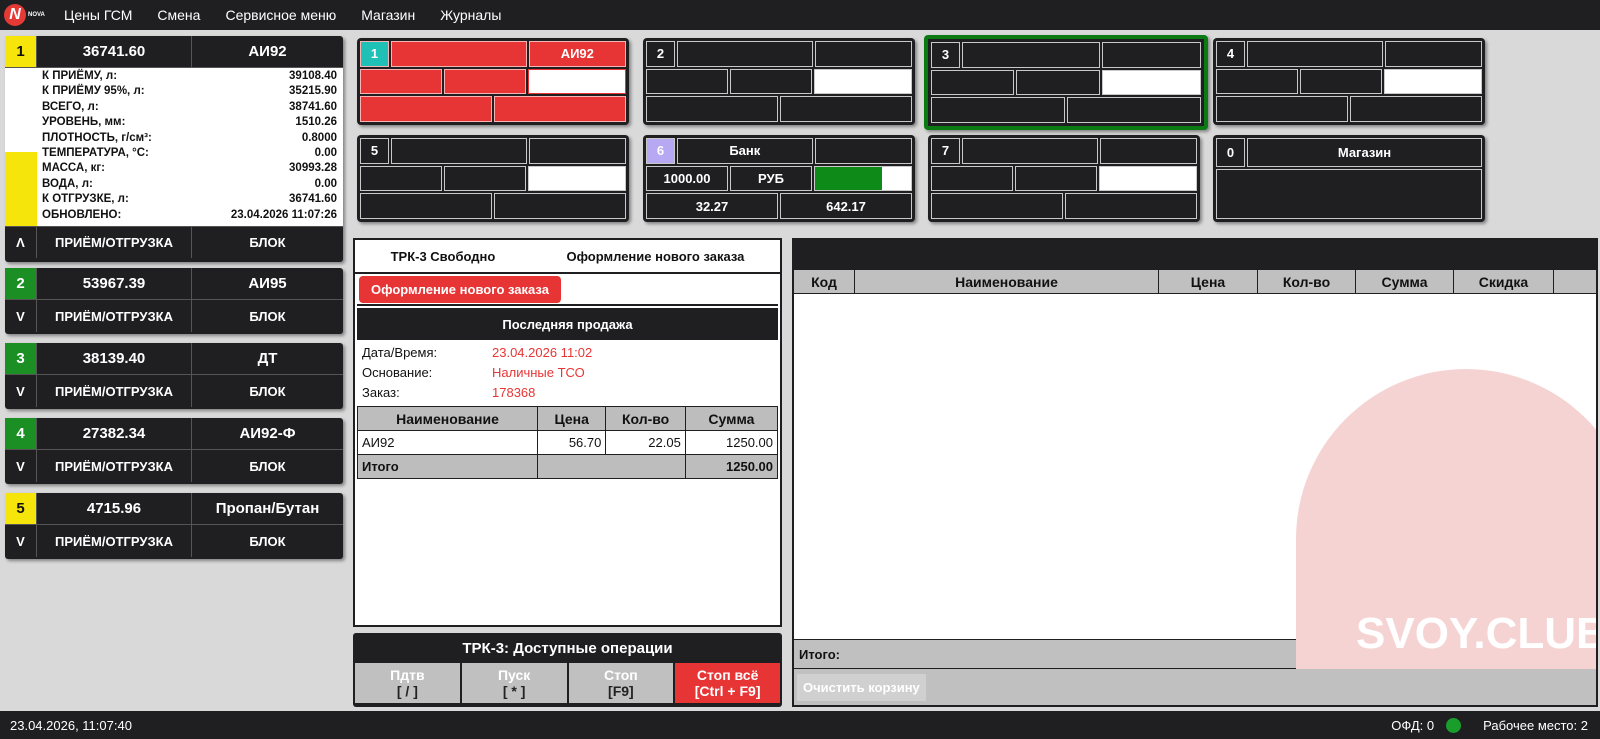 The image size is (1600, 739). What do you see at coordinates (447, 418) in the screenshot?
I see `col-name: Наименование` at bounding box center [447, 418].